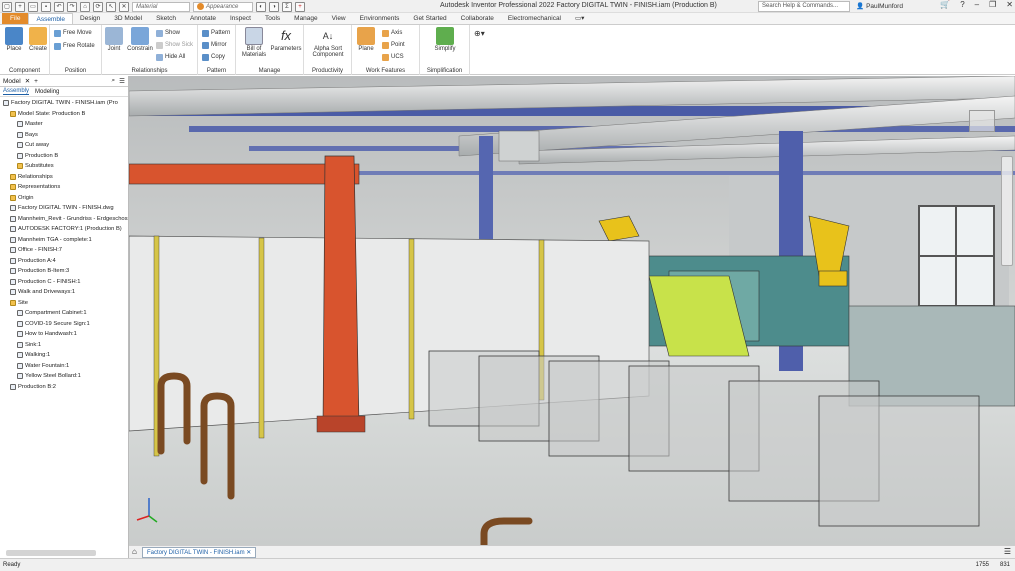 This screenshot has height=571, width=1015. Describe the element at coordinates (393, 45) in the screenshot. I see `point-button: Point` at that location.